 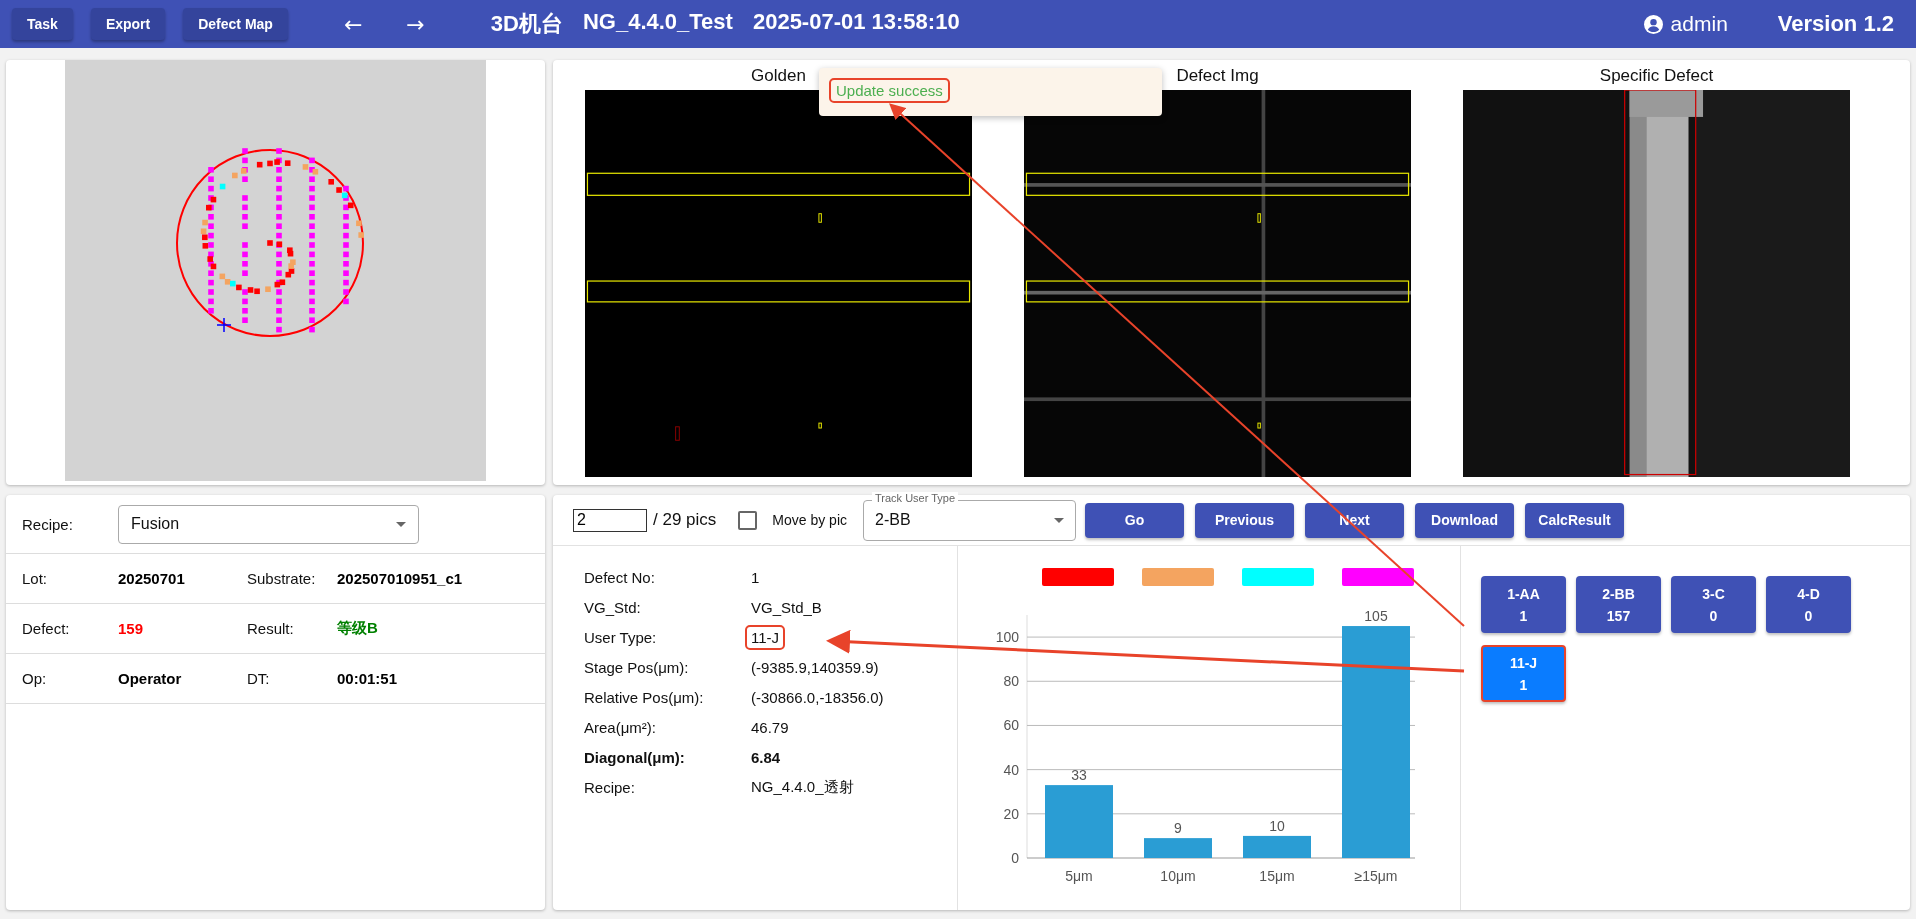 What do you see at coordinates (786, 607) in the screenshot?
I see `detail-value: VG_Std_B` at bounding box center [786, 607].